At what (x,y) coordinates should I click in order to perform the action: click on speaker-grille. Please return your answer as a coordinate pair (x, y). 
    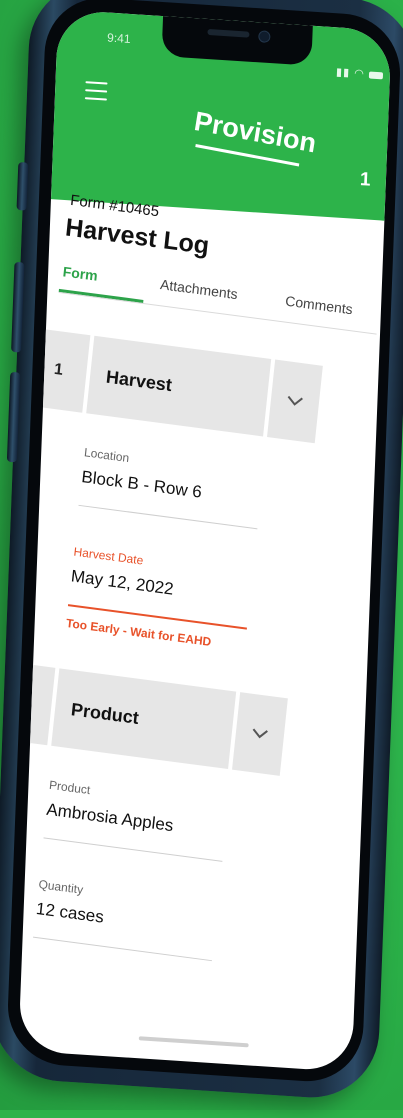
    Looking at the image, I should click on (228, 33).